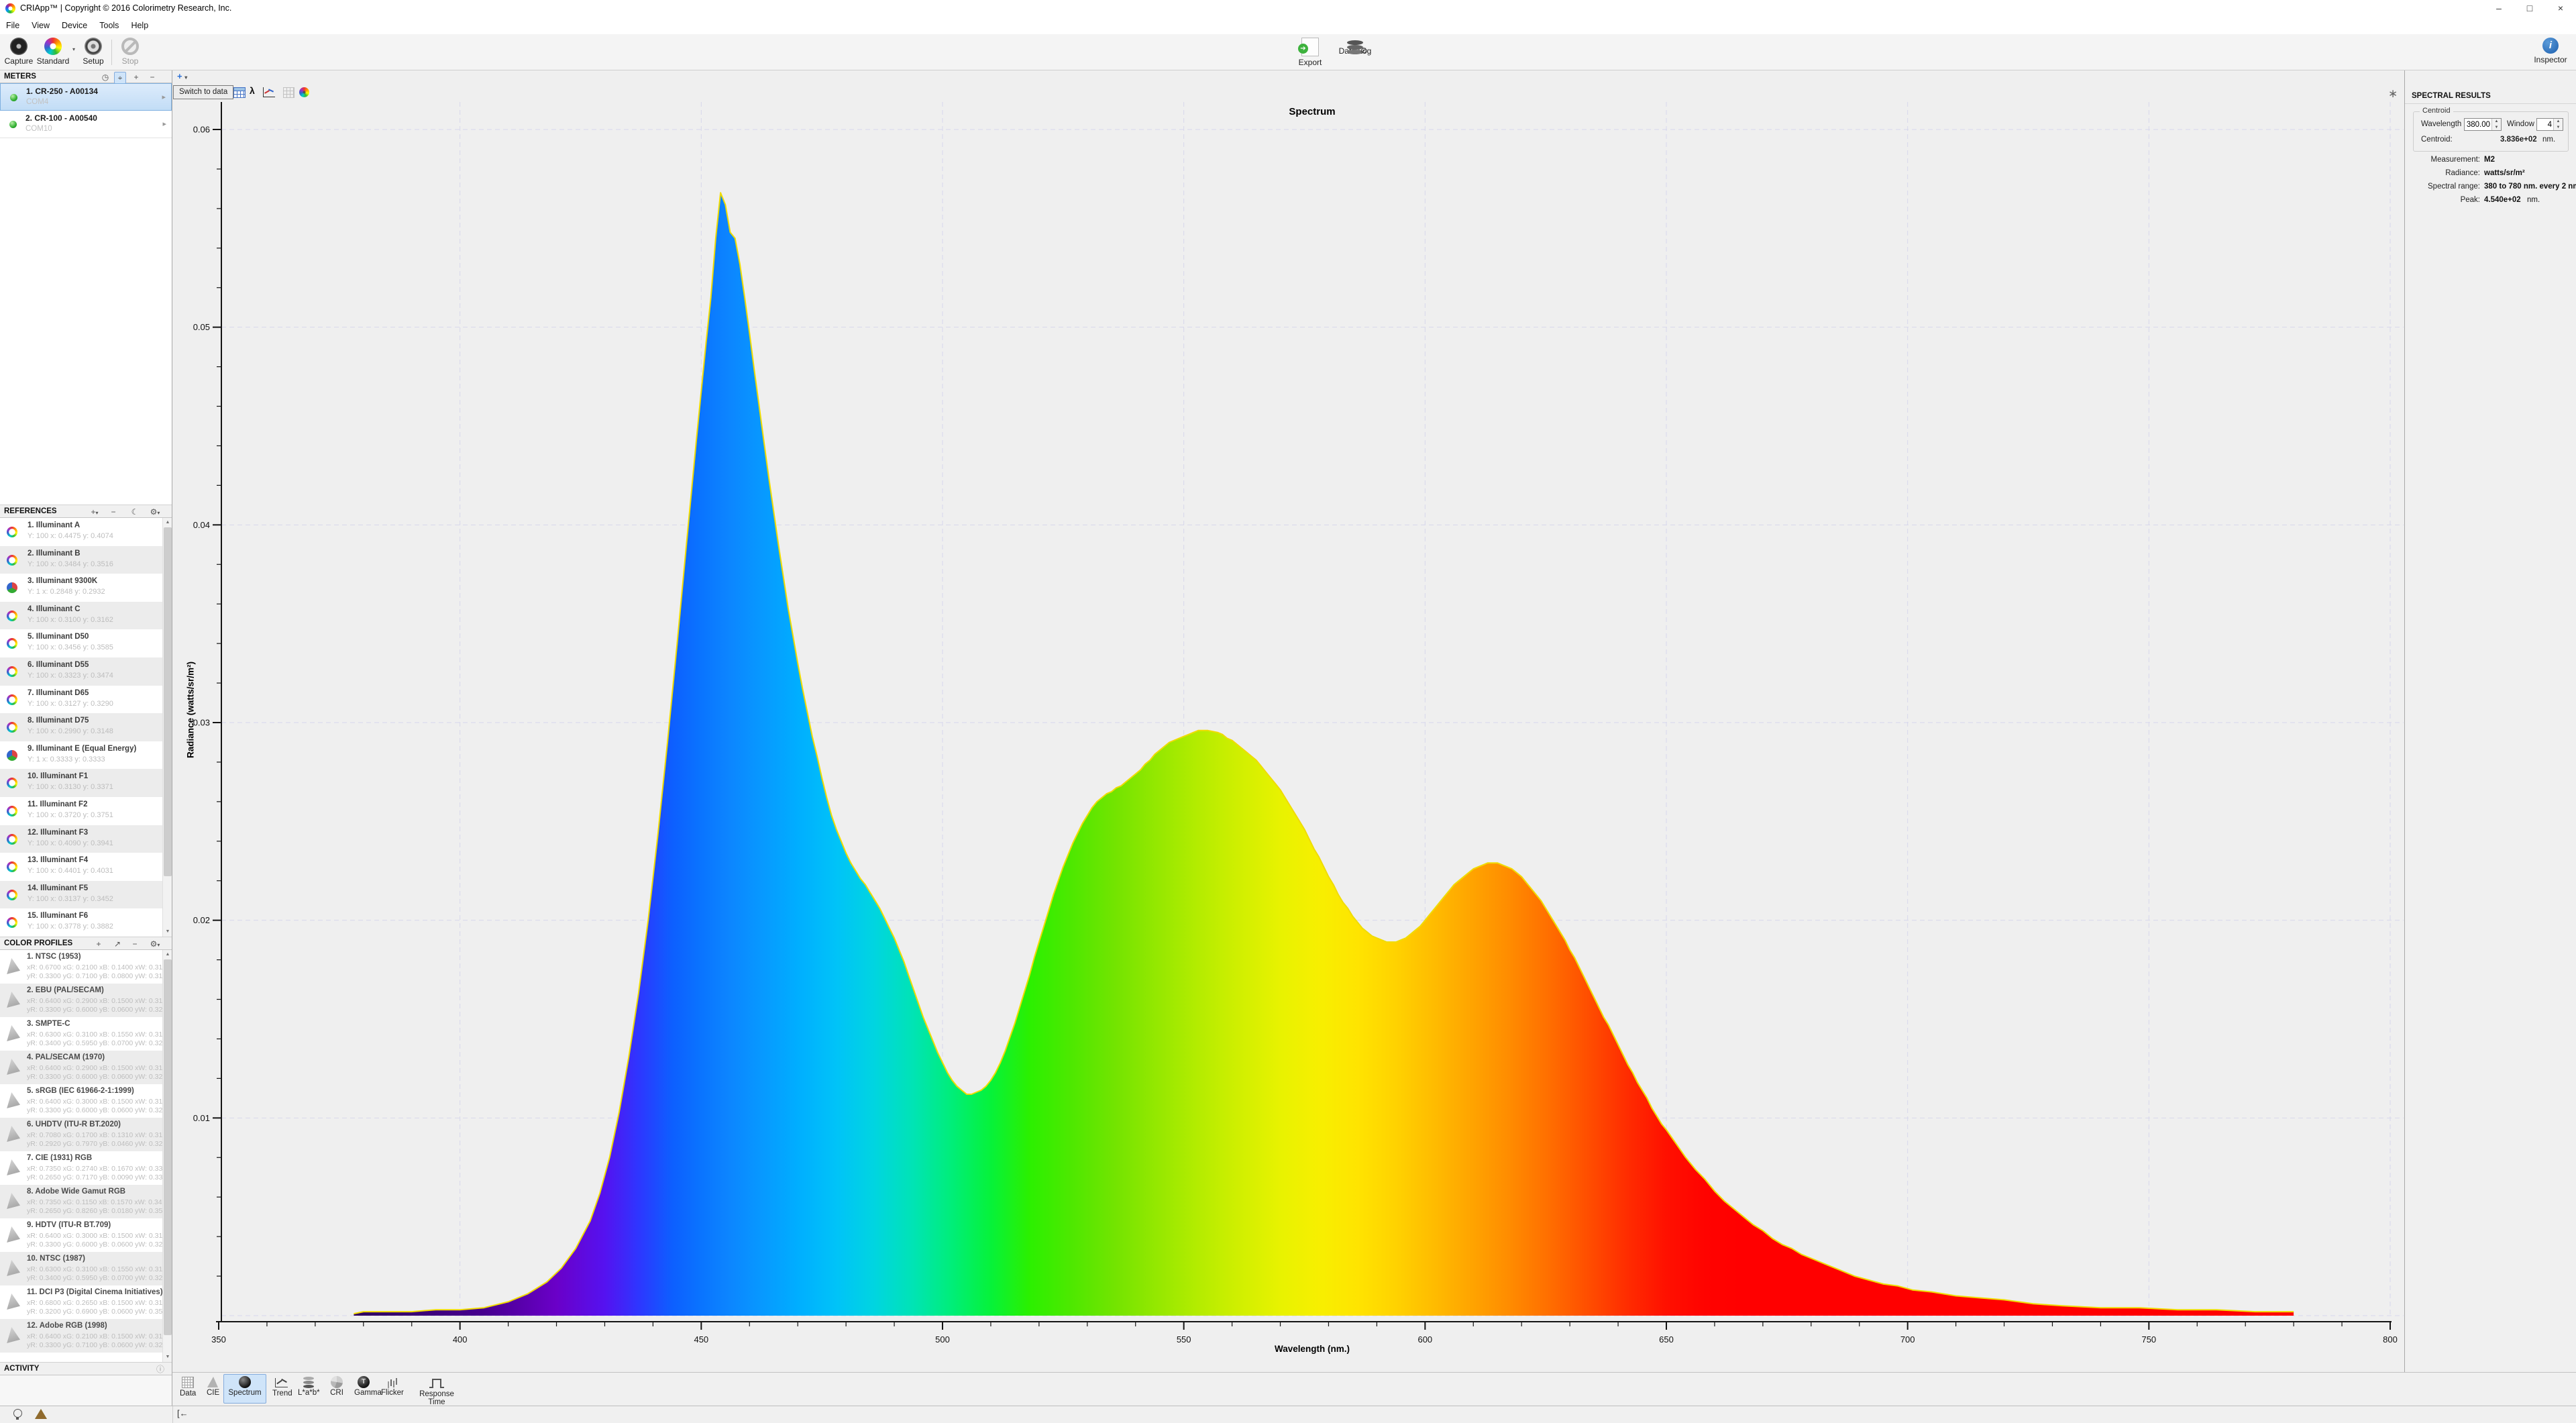 This screenshot has height=1423, width=2576. I want to click on switch-to-data-button: Switch to data, so click(203, 92).